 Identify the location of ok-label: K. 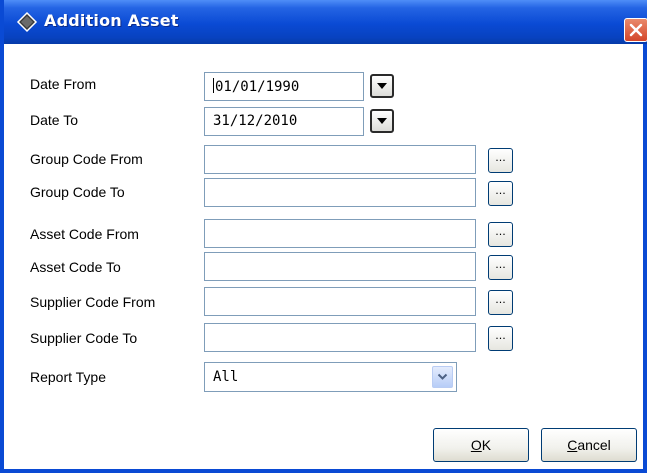
(486, 445).